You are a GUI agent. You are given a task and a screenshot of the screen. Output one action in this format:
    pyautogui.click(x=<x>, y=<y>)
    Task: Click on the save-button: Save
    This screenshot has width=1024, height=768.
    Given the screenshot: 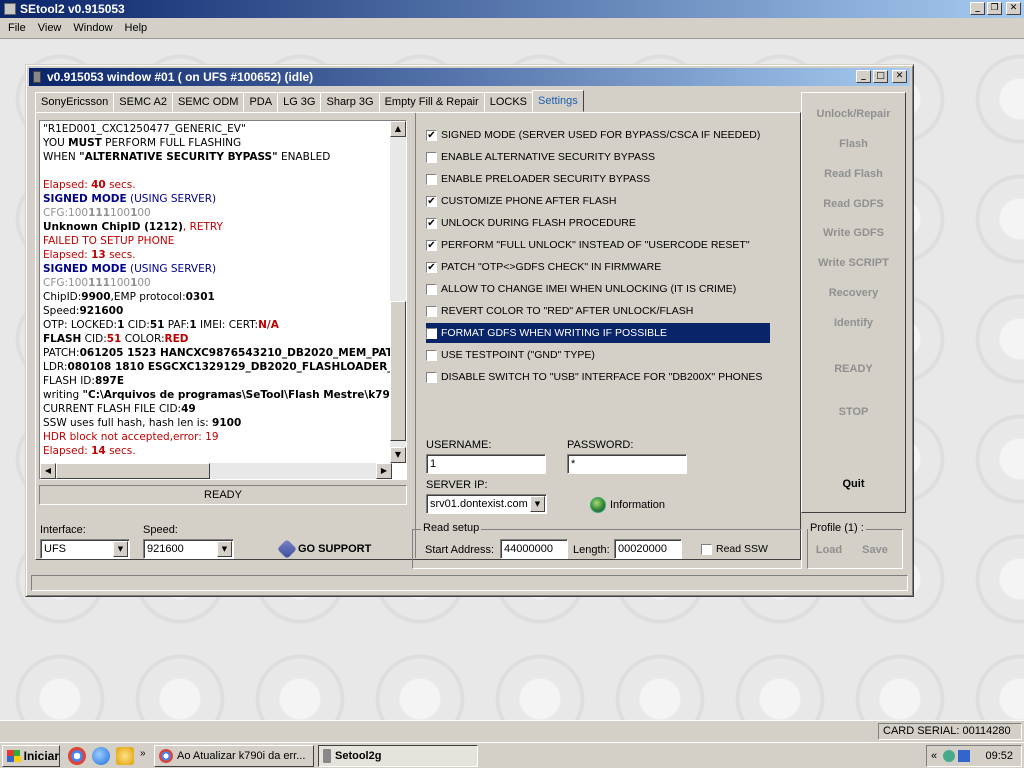 What is the action you would take?
    pyautogui.click(x=875, y=550)
    